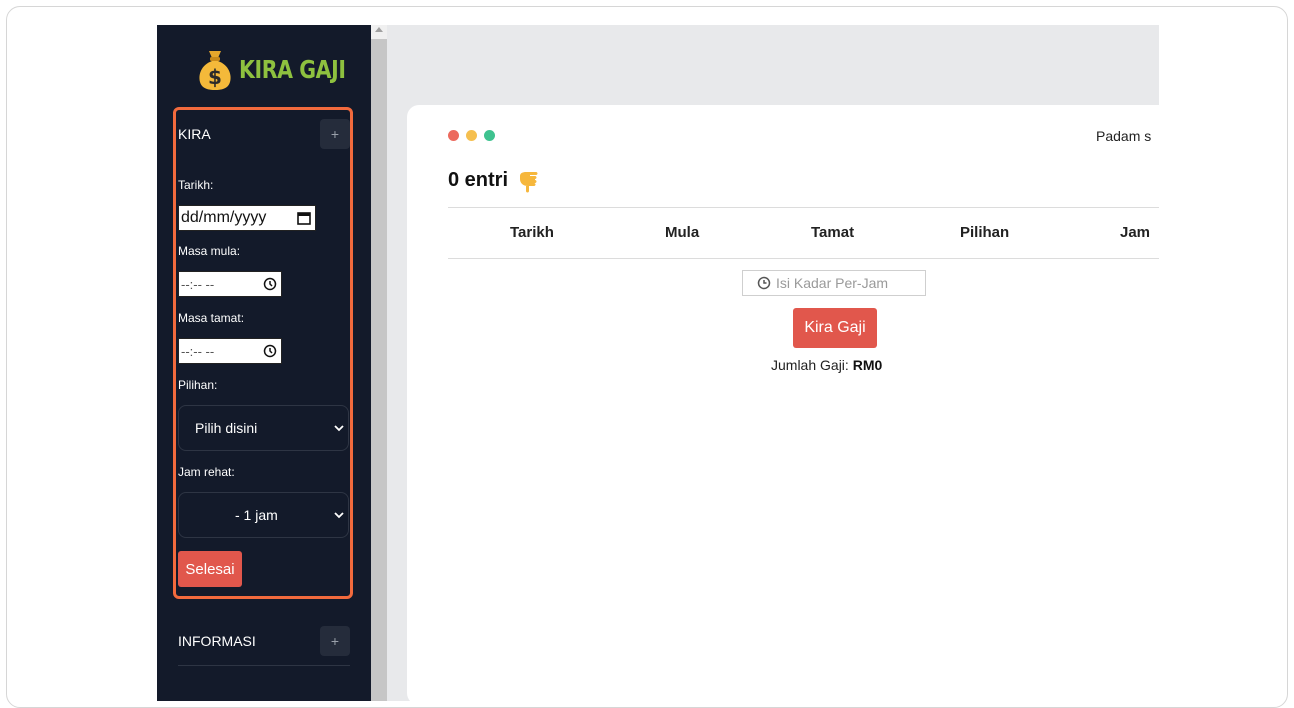 Image resolution: width=1294 pixels, height=708 pixels. What do you see at coordinates (453, 135) in the screenshot?
I see `window-dot-red` at bounding box center [453, 135].